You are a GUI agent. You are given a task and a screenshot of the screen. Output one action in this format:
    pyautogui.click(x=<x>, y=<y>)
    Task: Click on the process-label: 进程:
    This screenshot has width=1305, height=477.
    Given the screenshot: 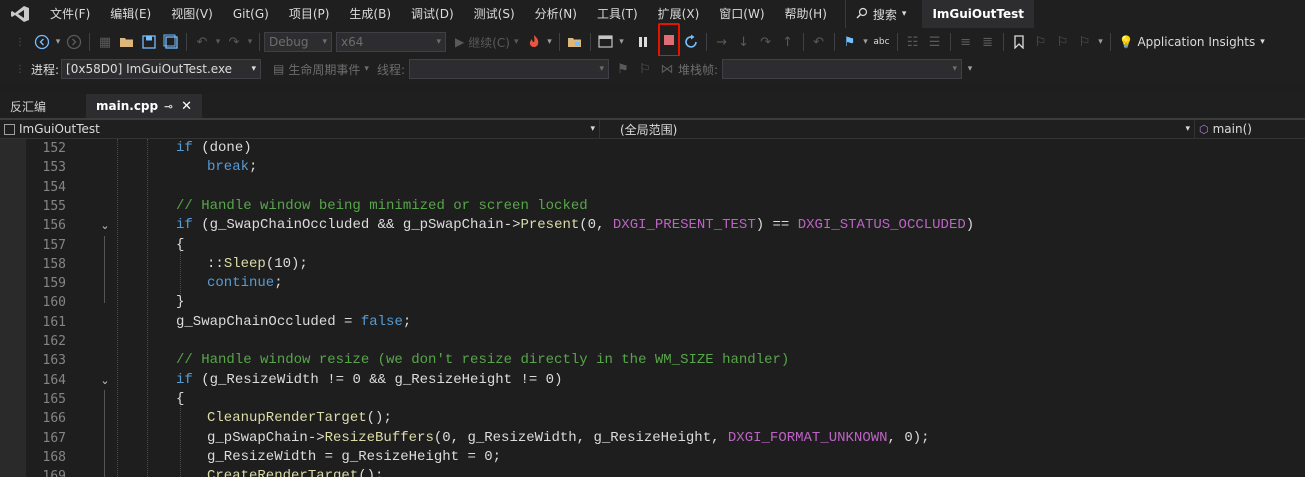 What is the action you would take?
    pyautogui.click(x=45, y=69)
    